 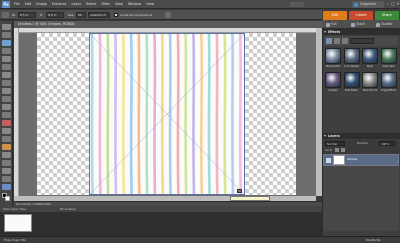 What do you see at coordinates (393, 4) in the screenshot?
I see `maximize-icon: □` at bounding box center [393, 4].